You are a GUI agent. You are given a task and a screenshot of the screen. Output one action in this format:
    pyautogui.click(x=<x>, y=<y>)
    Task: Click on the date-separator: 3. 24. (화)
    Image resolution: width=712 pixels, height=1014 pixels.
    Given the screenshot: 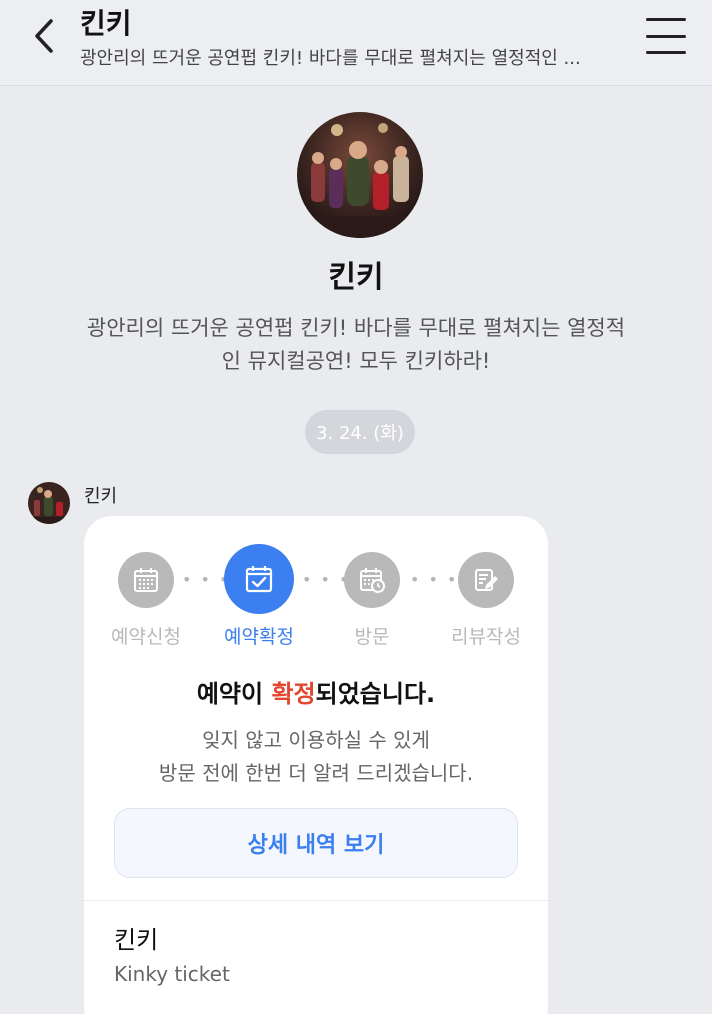 What is the action you would take?
    pyautogui.click(x=360, y=432)
    